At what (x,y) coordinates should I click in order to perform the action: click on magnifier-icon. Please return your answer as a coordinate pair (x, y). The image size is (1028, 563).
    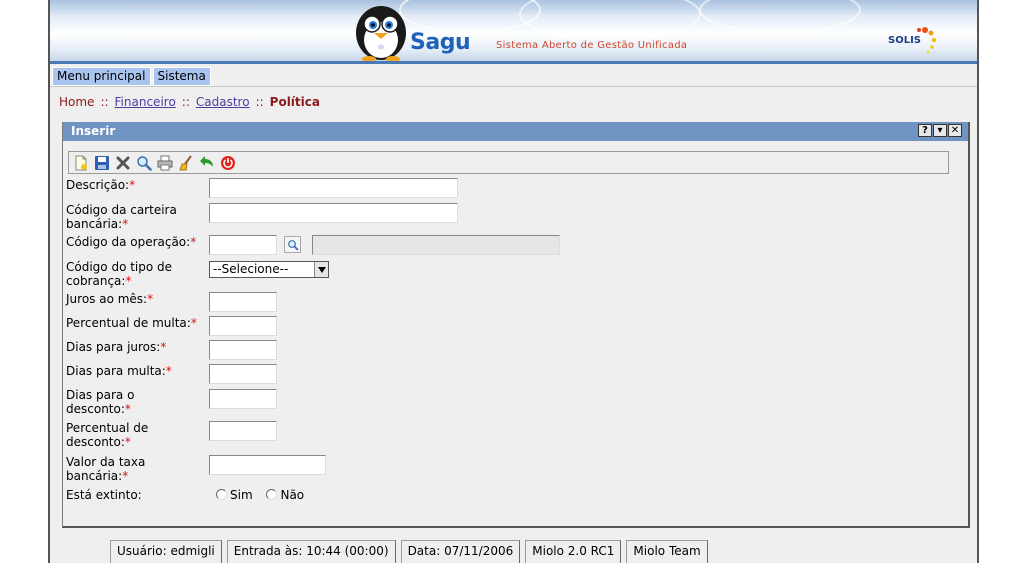
    Looking at the image, I should click on (293, 245).